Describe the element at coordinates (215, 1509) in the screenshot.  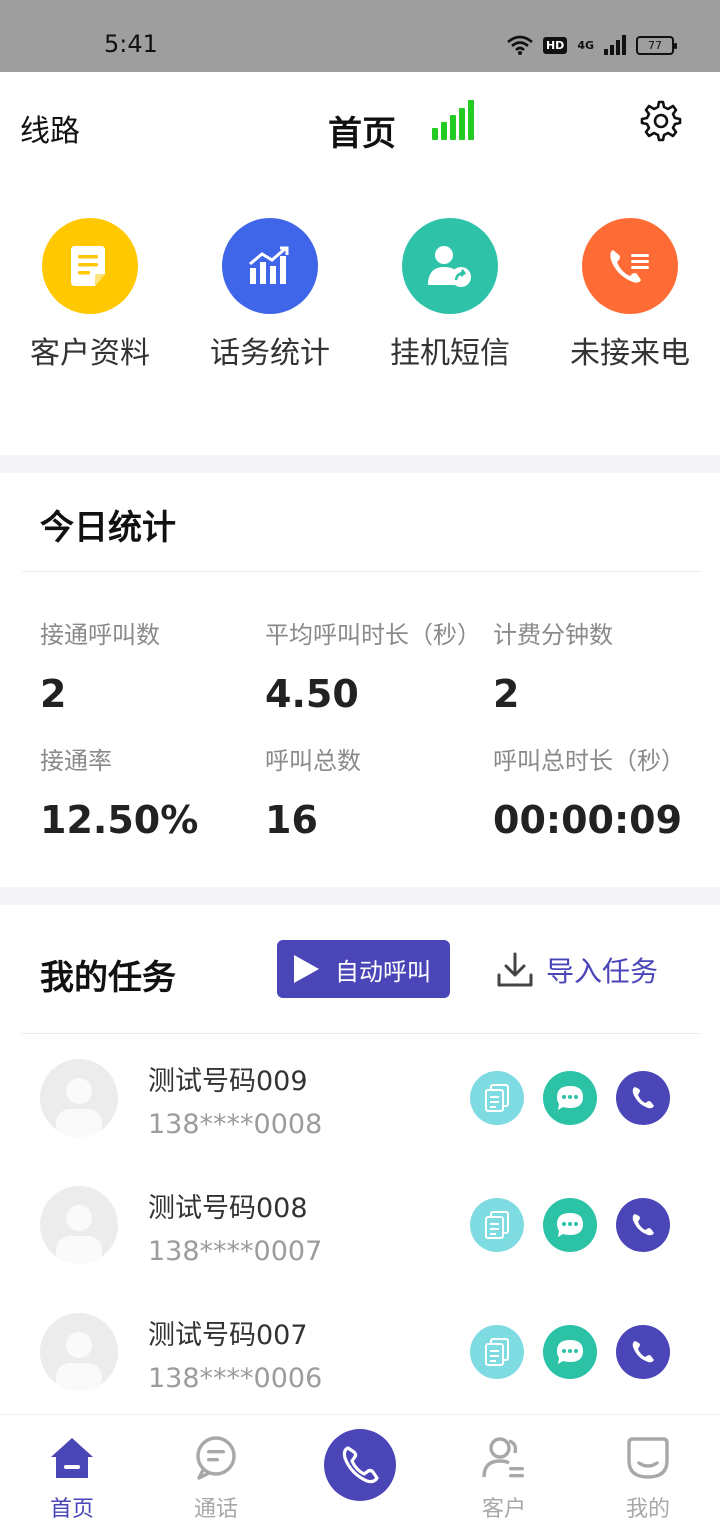
I see `nav-label: 通话` at that location.